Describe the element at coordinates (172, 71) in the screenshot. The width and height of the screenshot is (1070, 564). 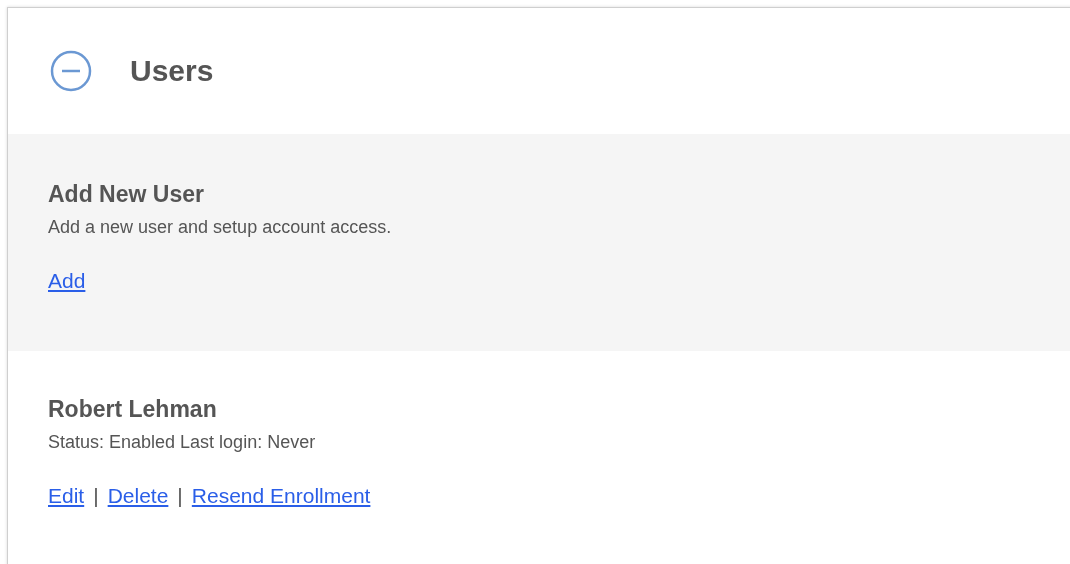
I see `panel-title: Users` at that location.